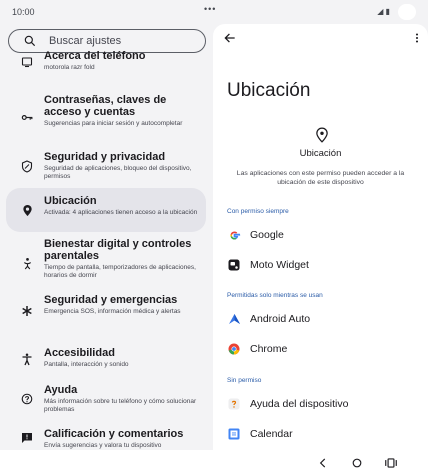  What do you see at coordinates (258, 211) in the screenshot?
I see `section-always: Con permiso siempre` at bounding box center [258, 211].